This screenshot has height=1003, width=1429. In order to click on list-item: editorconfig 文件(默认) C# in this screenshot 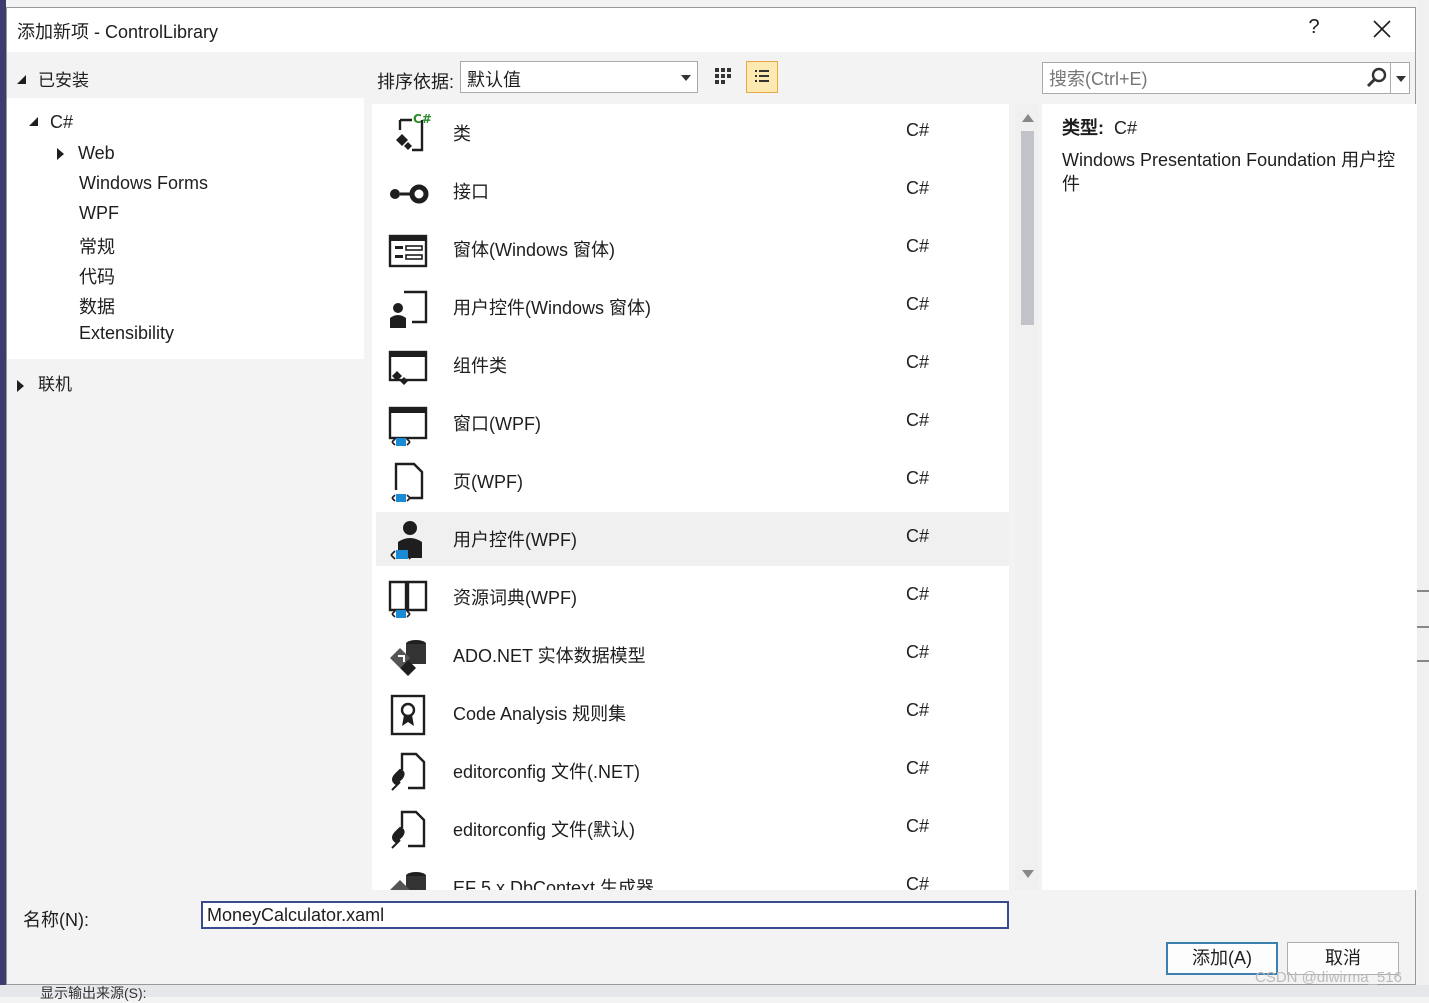, I will do `click(692, 829)`.